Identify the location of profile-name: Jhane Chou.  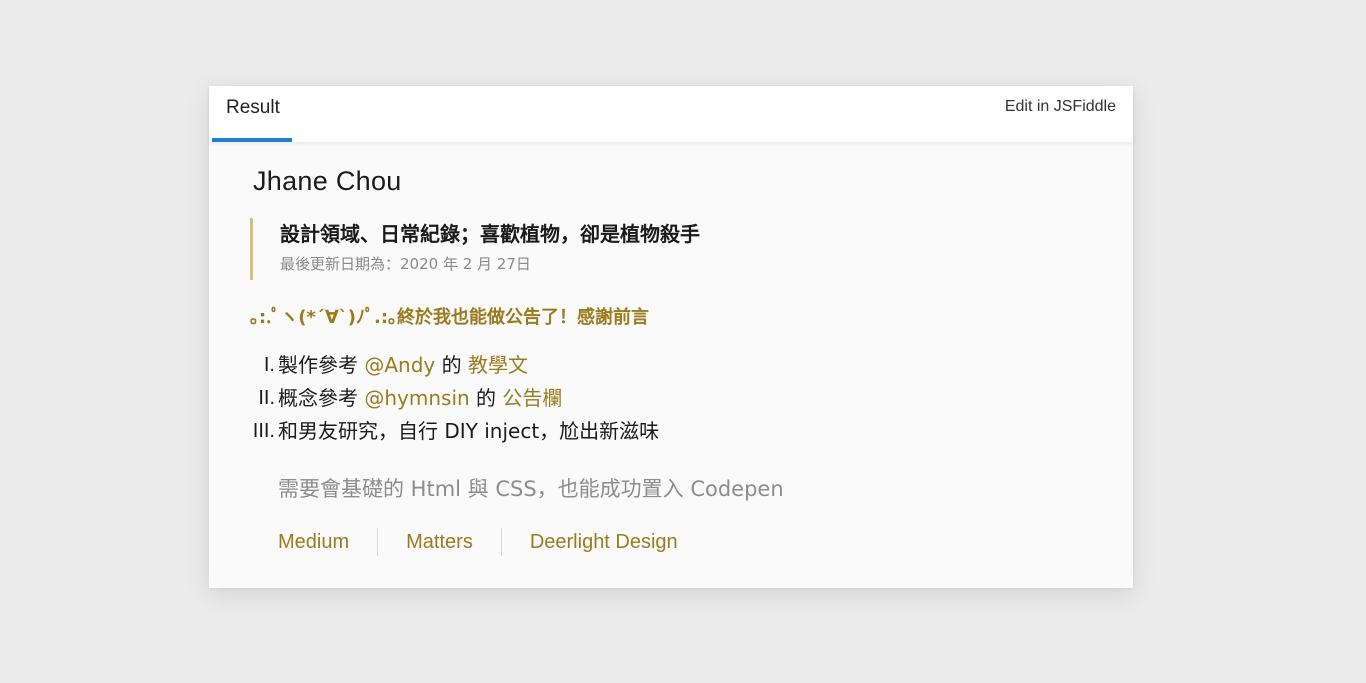
(327, 181).